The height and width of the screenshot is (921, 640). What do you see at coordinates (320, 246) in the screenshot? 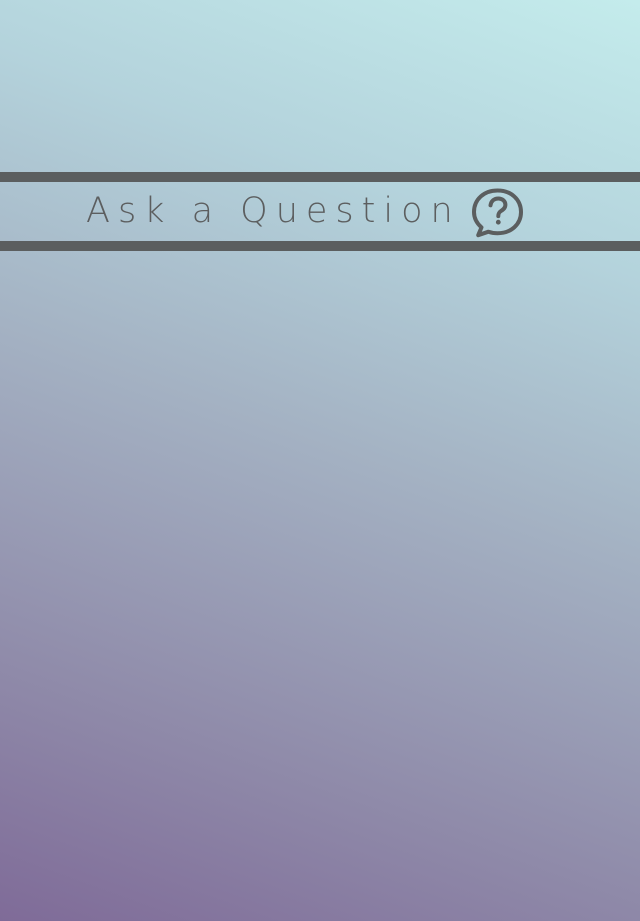
I see `ask-question-bottom-divider` at bounding box center [320, 246].